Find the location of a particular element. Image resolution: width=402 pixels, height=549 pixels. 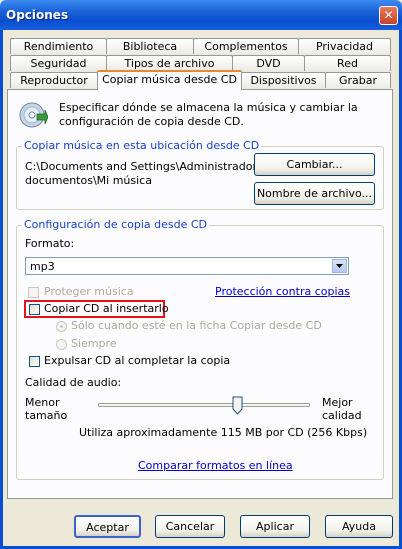

description-line2: configuración de copia desde CD. is located at coordinates (151, 121).